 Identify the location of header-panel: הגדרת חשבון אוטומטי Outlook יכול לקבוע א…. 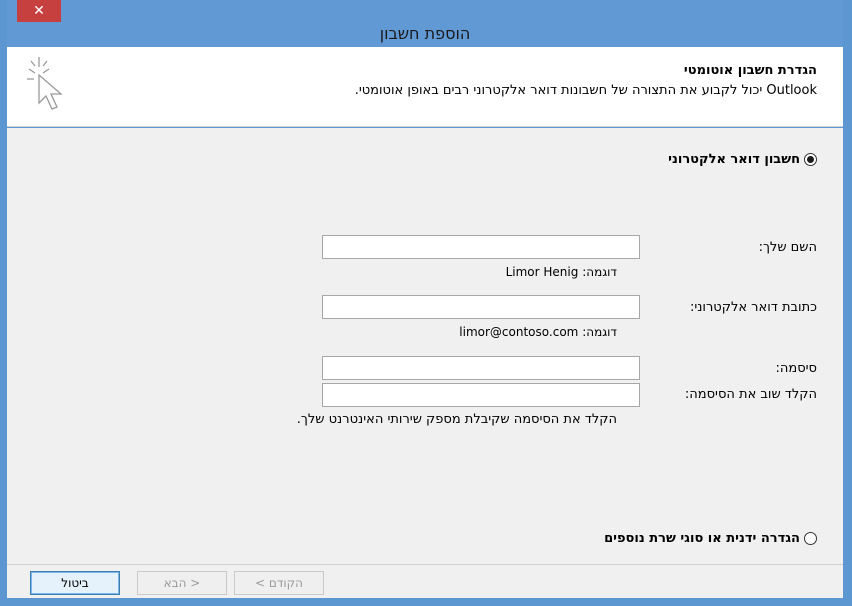
(425, 87).